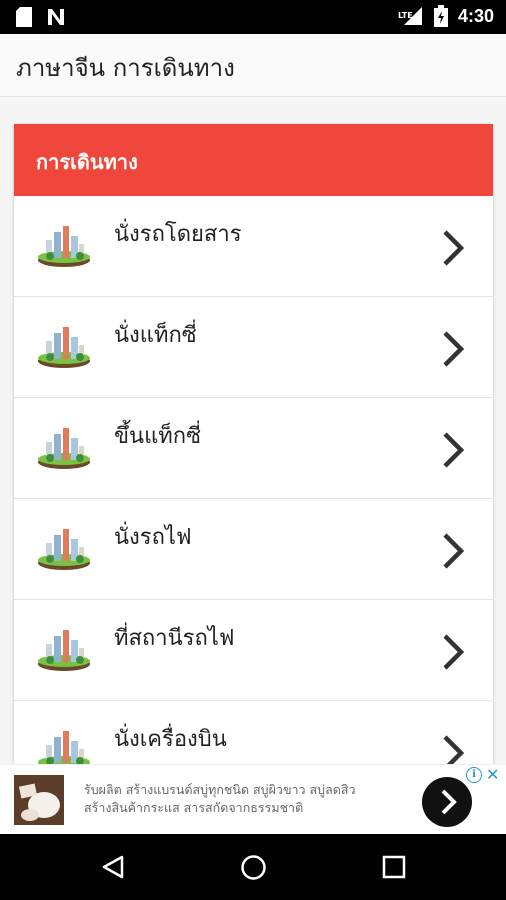 The image size is (506, 900). What do you see at coordinates (253, 160) in the screenshot?
I see `card-header: การเดินทาง` at bounding box center [253, 160].